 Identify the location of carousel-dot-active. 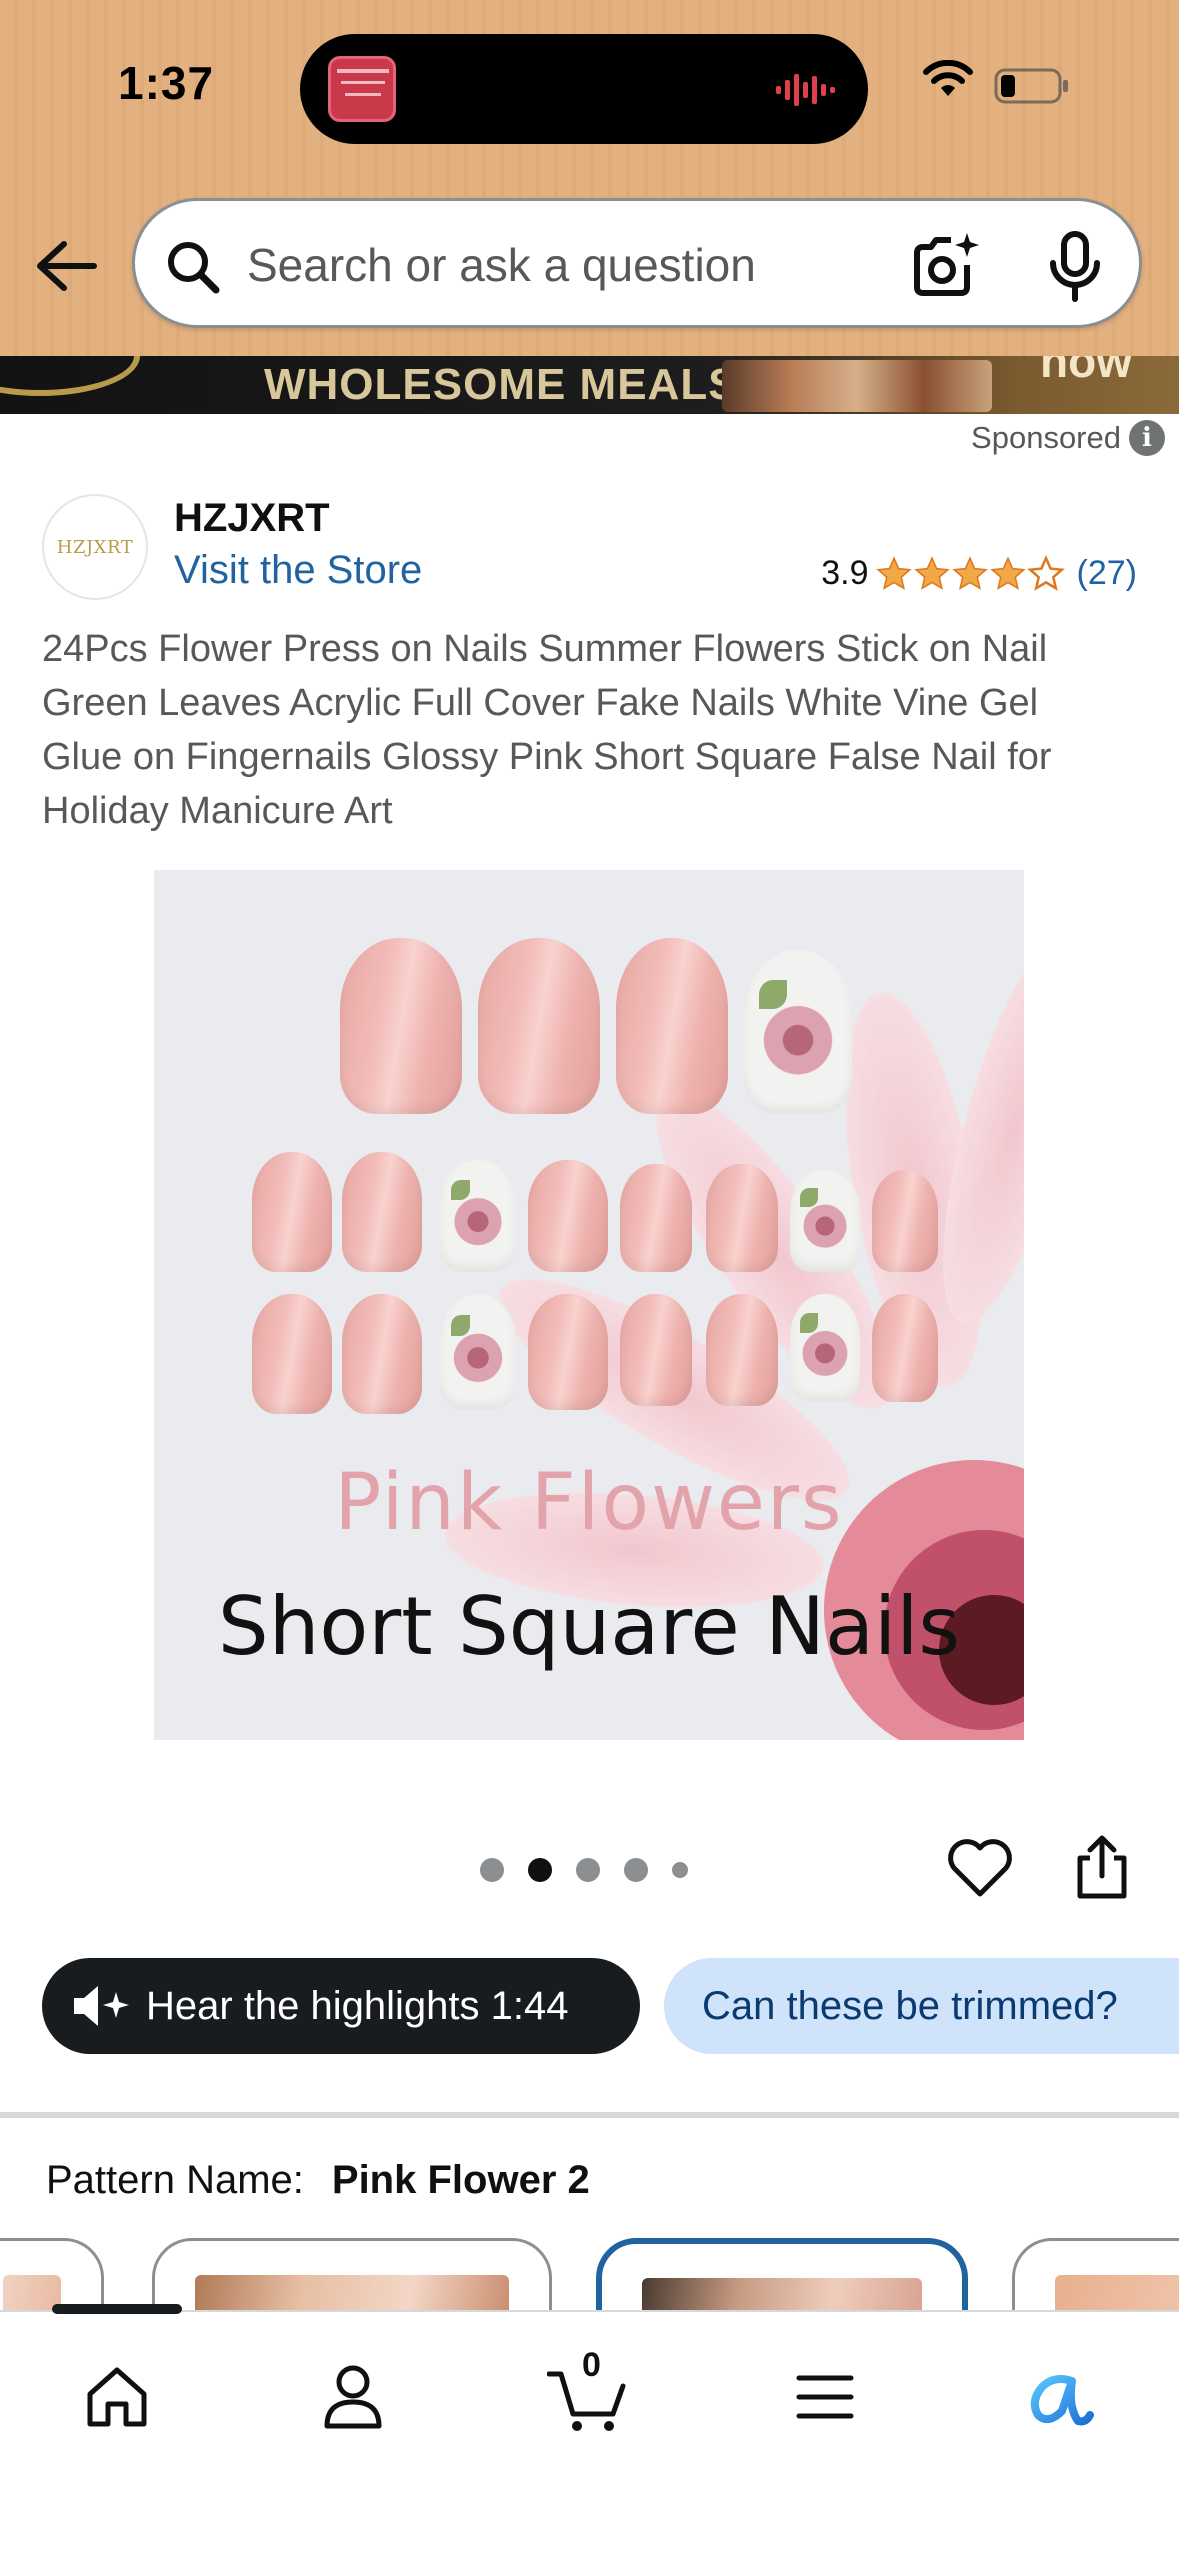
(540, 1870).